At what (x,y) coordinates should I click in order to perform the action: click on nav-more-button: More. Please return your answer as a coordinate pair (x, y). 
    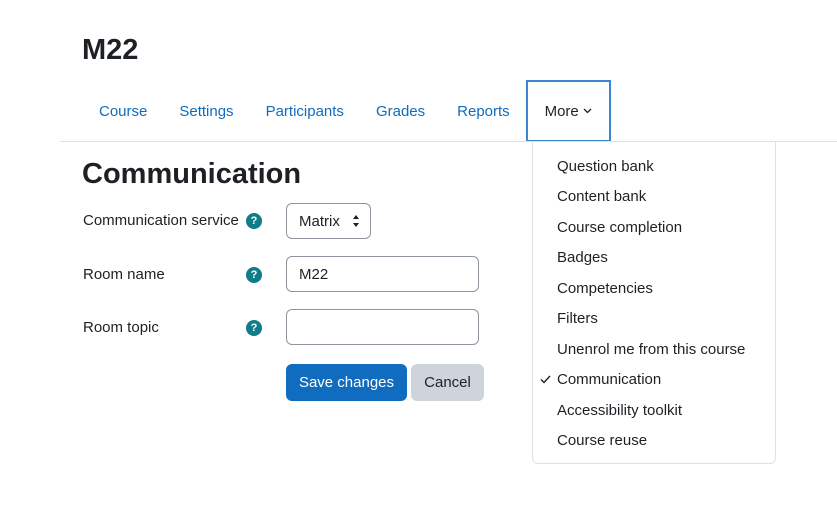
    Looking at the image, I should click on (568, 111).